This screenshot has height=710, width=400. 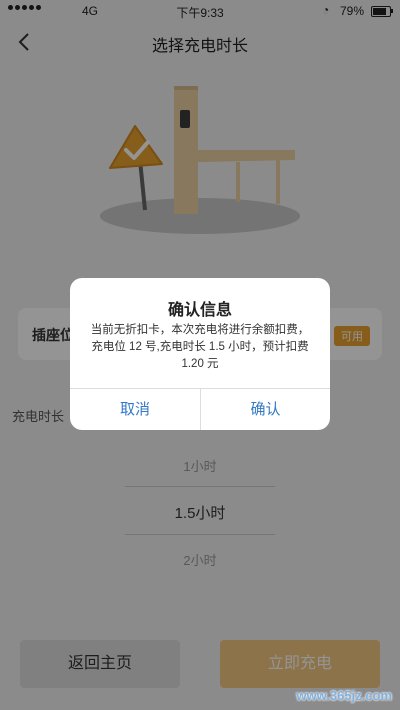 I want to click on cancel-button: 取消, so click(x=135, y=409).